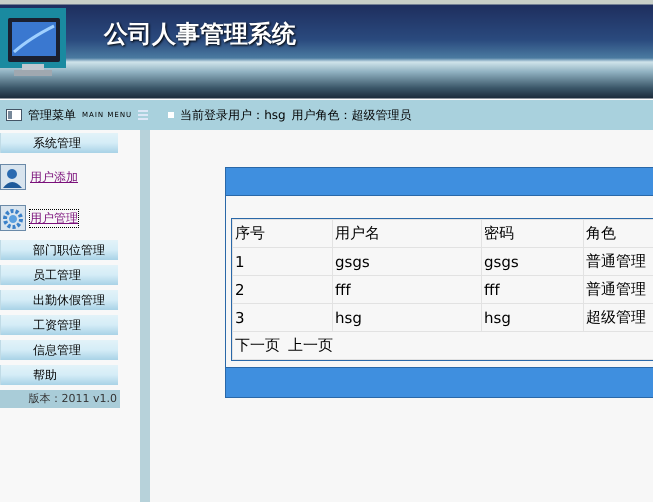 The image size is (653, 502). Describe the element at coordinates (54, 218) in the screenshot. I see `menu-link: 用户管理` at that location.